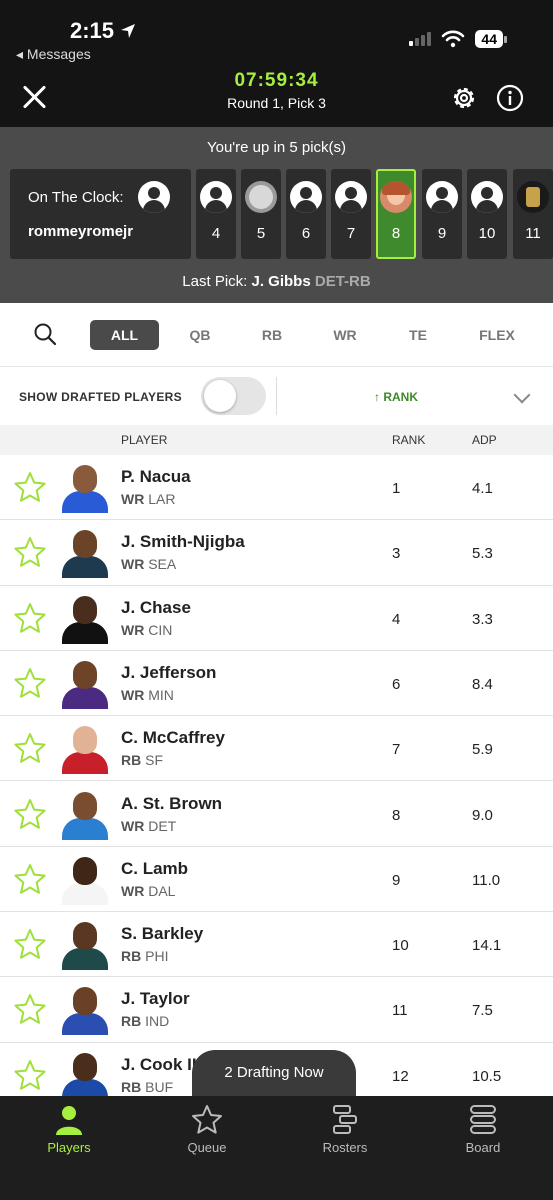 The image size is (553, 1200). Describe the element at coordinates (45, 334) in the screenshot. I see `search-icon` at that location.